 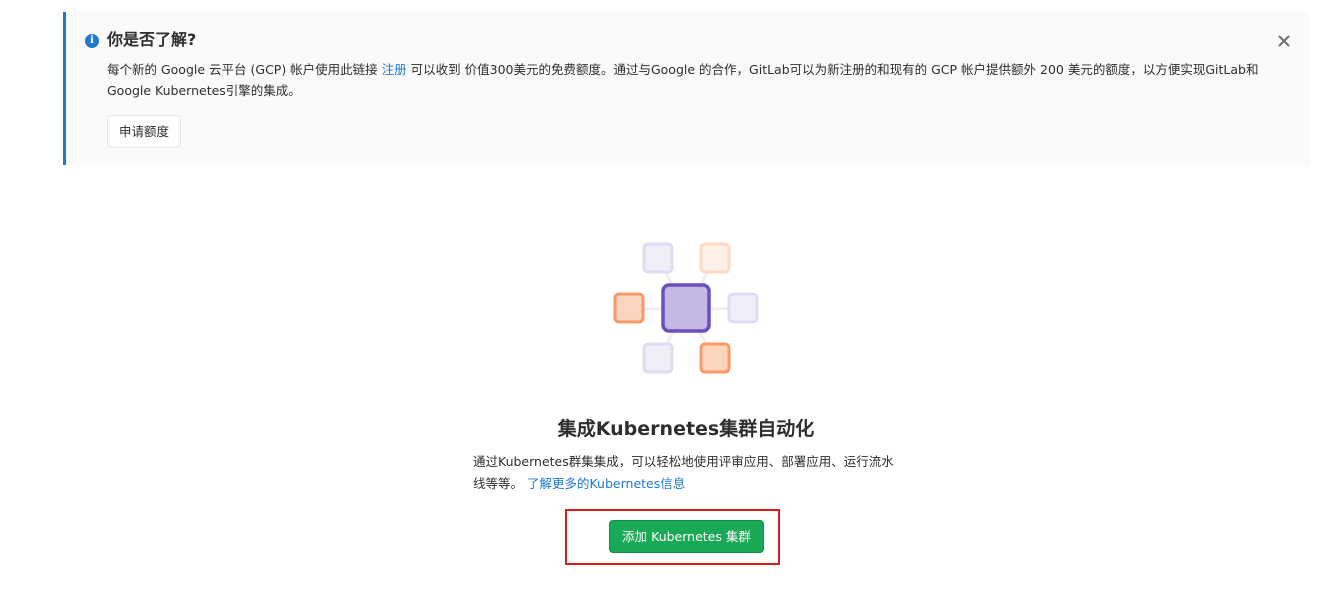 What do you see at coordinates (686, 429) in the screenshot?
I see `empty-state-title: 集成Kubernetes集群自动化` at bounding box center [686, 429].